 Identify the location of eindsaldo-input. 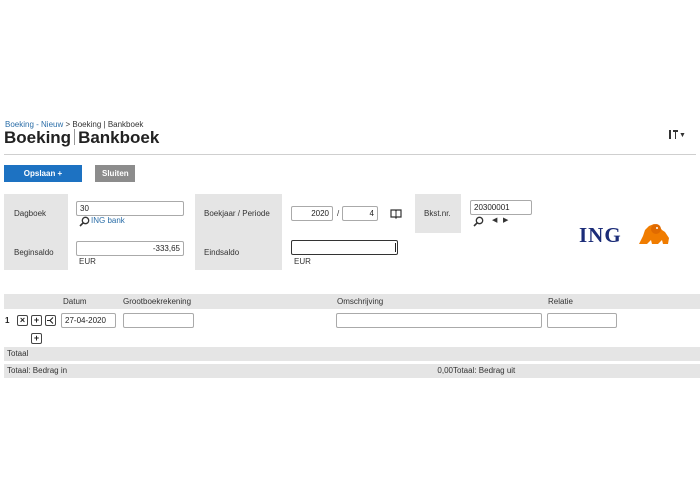
(344, 247).